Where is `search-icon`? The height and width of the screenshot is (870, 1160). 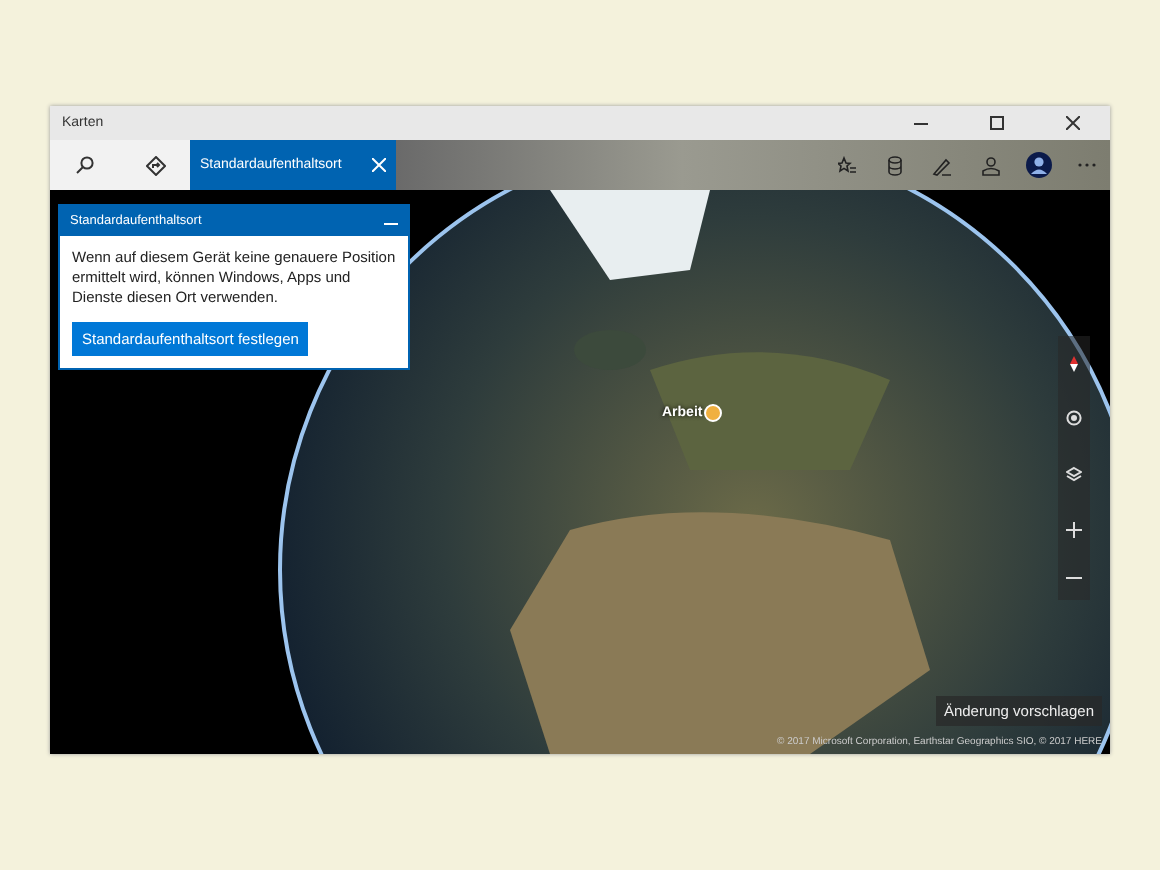
search-icon is located at coordinates (85, 165).